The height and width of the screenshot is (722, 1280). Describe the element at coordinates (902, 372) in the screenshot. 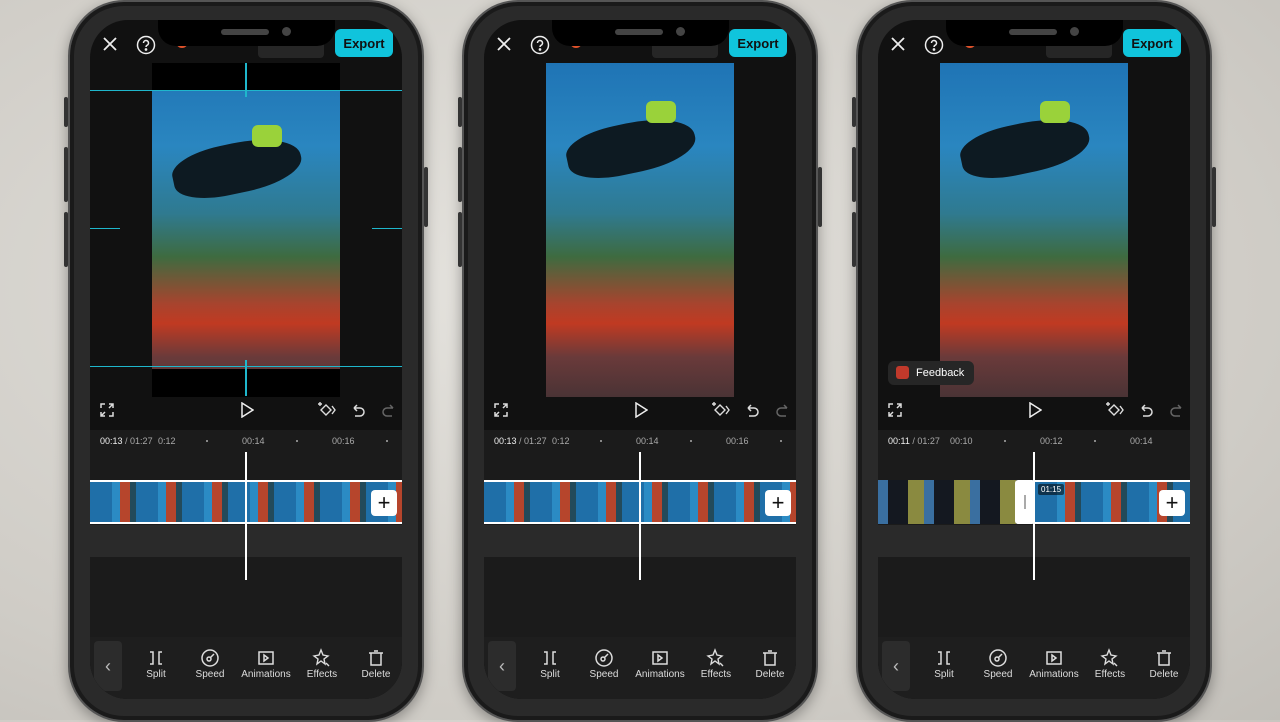

I see `feedback-icon` at that location.